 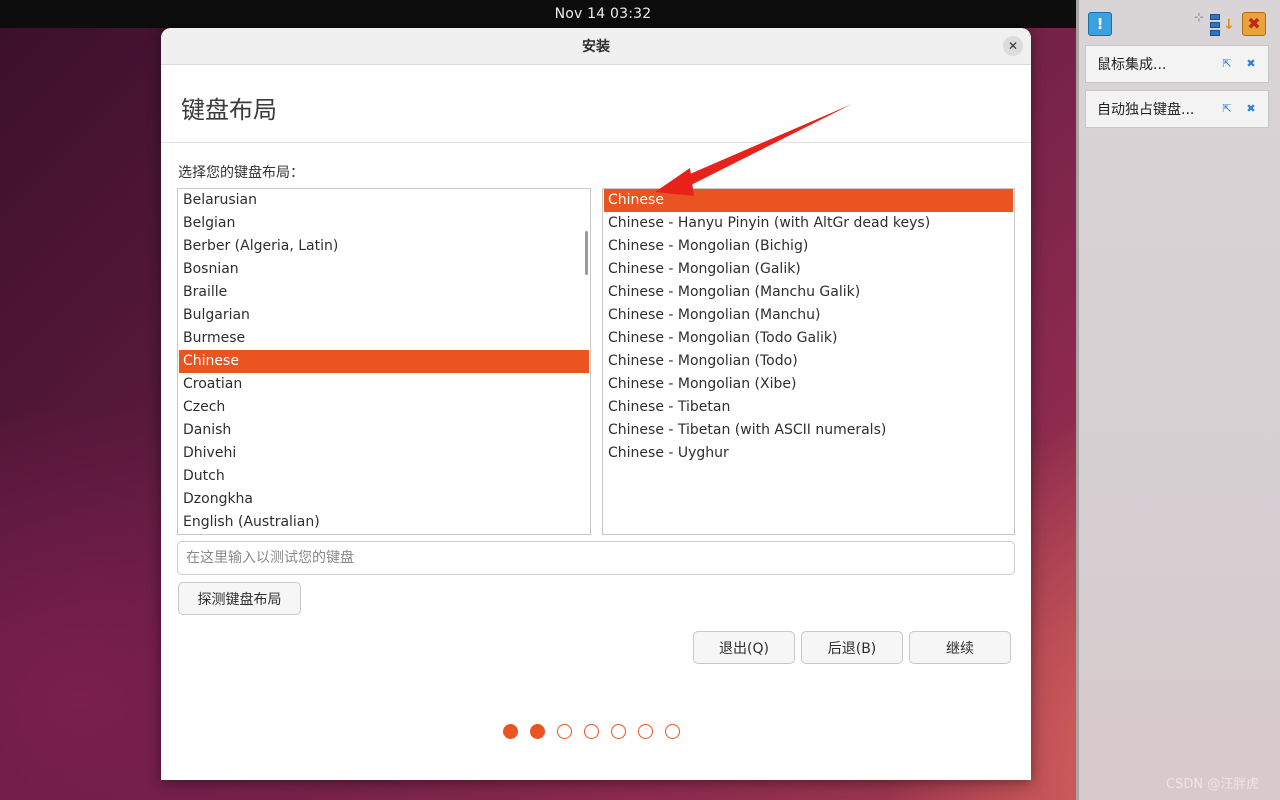 What do you see at coordinates (241, 173) in the screenshot?
I see `layout-prompt: 选择您的键盘布局：` at bounding box center [241, 173].